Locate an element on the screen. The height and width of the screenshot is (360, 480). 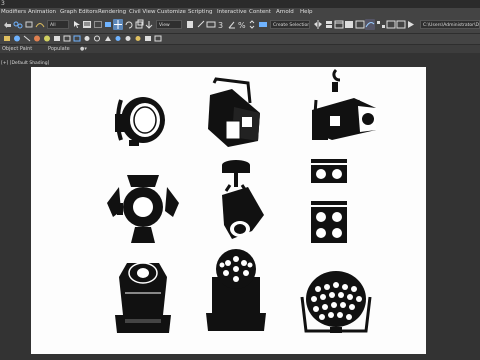
ribbon-toggle-icon is located at coordinates (360, 24).